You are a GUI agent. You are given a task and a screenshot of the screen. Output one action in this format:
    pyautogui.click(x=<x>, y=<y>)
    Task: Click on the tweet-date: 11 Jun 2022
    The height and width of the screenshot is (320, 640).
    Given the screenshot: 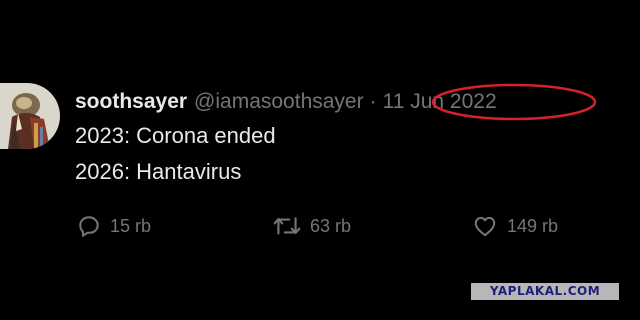 What is the action you would take?
    pyautogui.click(x=440, y=102)
    